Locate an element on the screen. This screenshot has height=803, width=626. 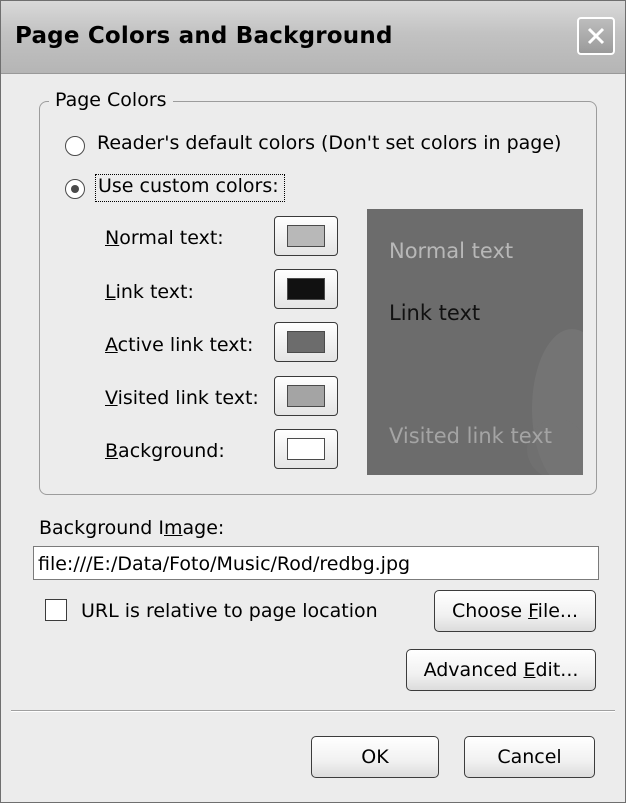
visited-link-text-label: Visited link text: is located at coordinates (182, 398).